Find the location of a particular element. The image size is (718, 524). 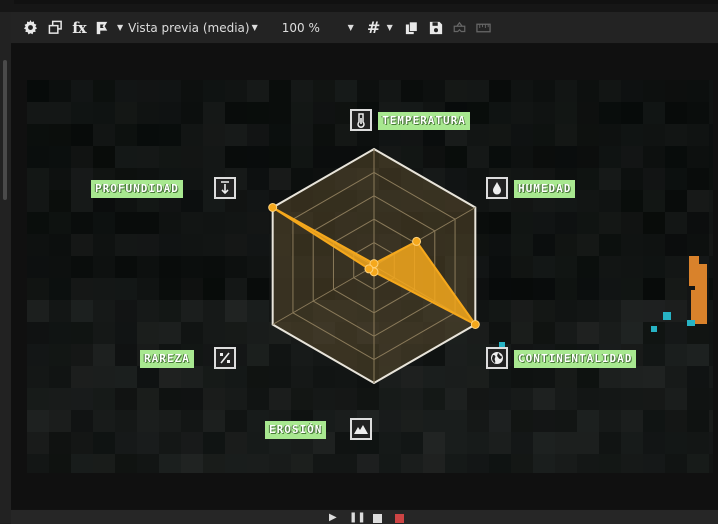

mountain-icon is located at coordinates (361, 429).